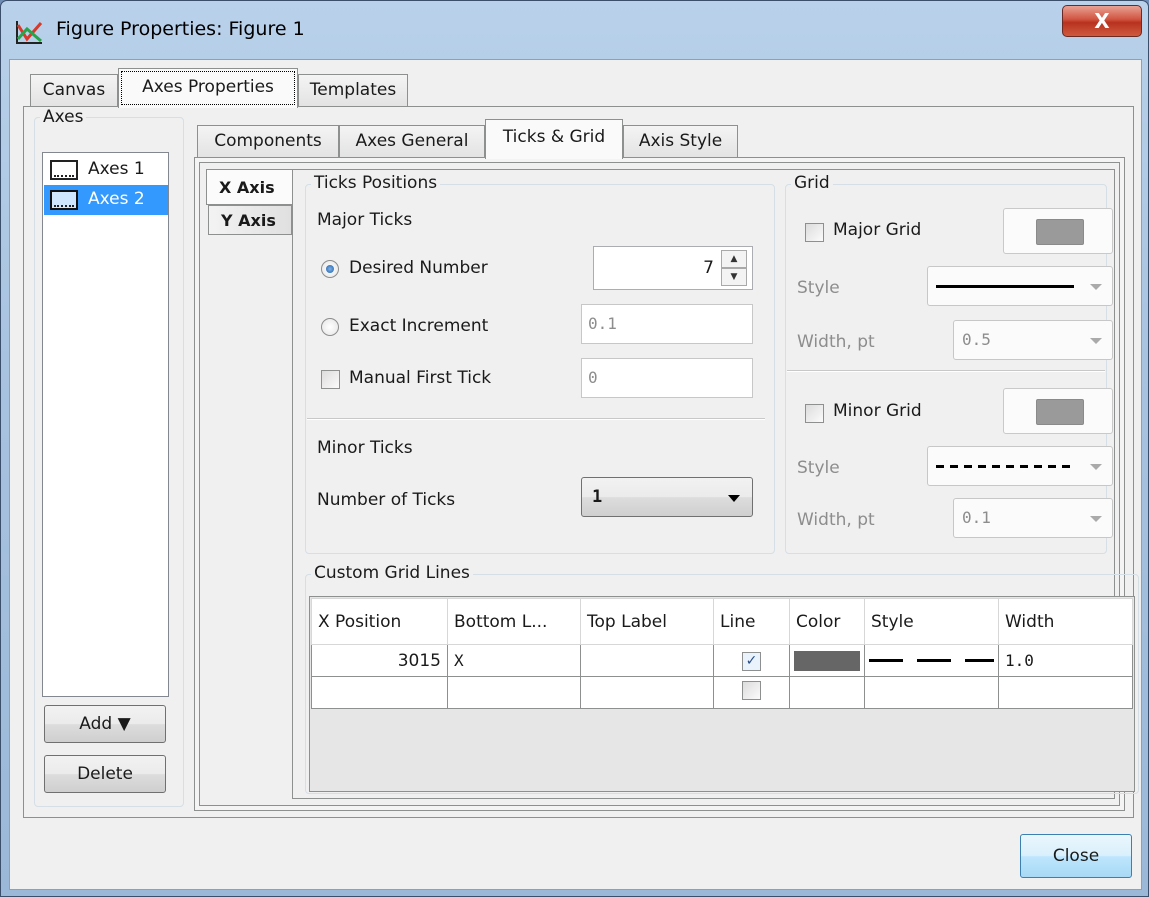 The image size is (1149, 897). Describe the element at coordinates (734, 259) in the screenshot. I see `spinner-up-icon: ▲` at that location.